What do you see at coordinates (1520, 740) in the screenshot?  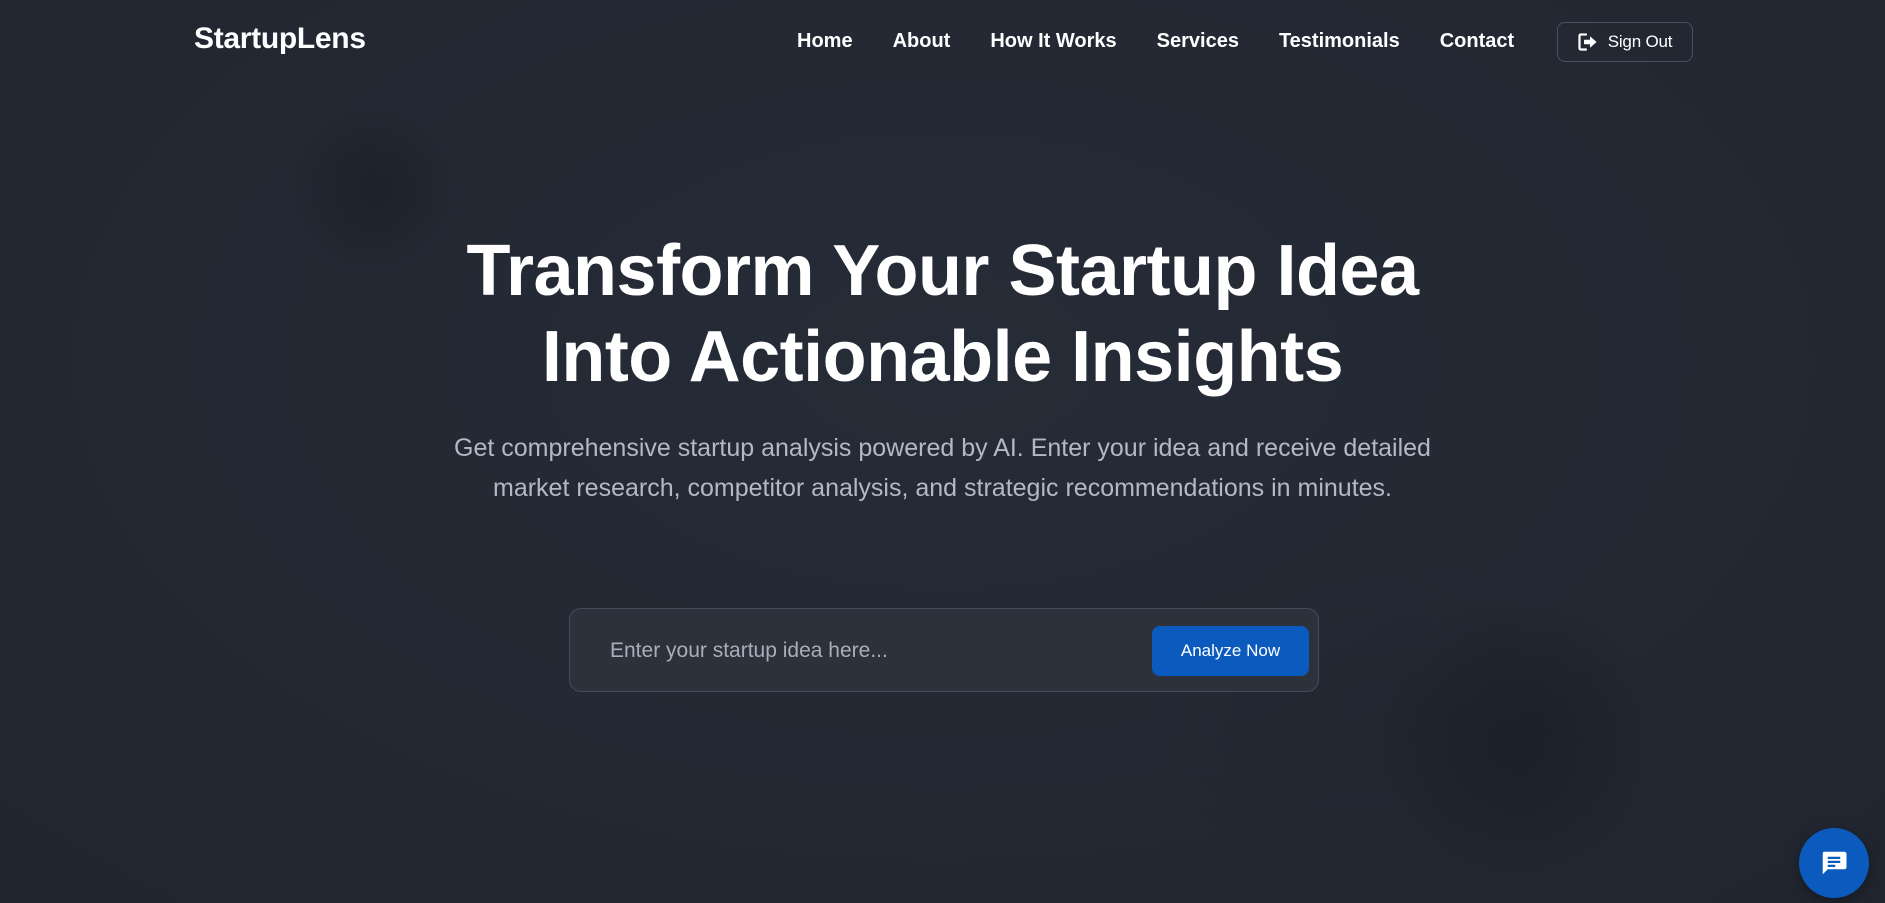 I see `background-blob` at bounding box center [1520, 740].